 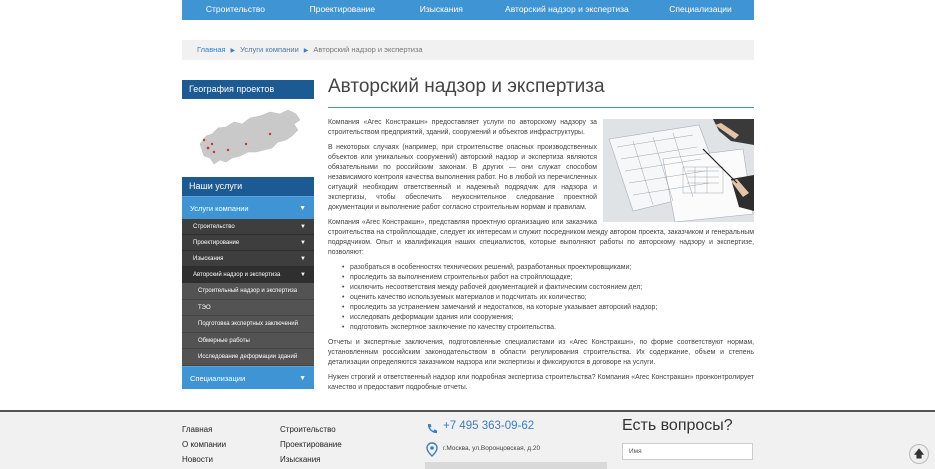 I want to click on topnav-construction: Строительство, so click(x=235, y=10).